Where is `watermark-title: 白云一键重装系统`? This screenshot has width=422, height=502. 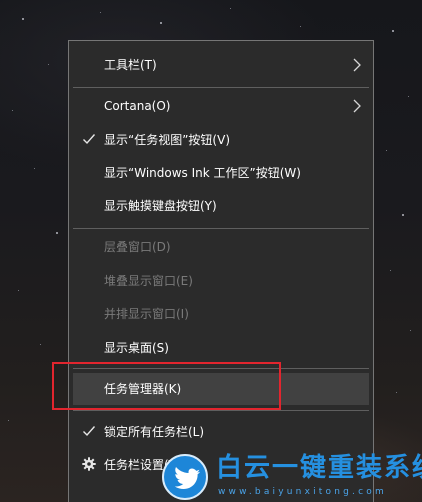 watermark-title: 白云一键重装系统 is located at coordinates (319, 468).